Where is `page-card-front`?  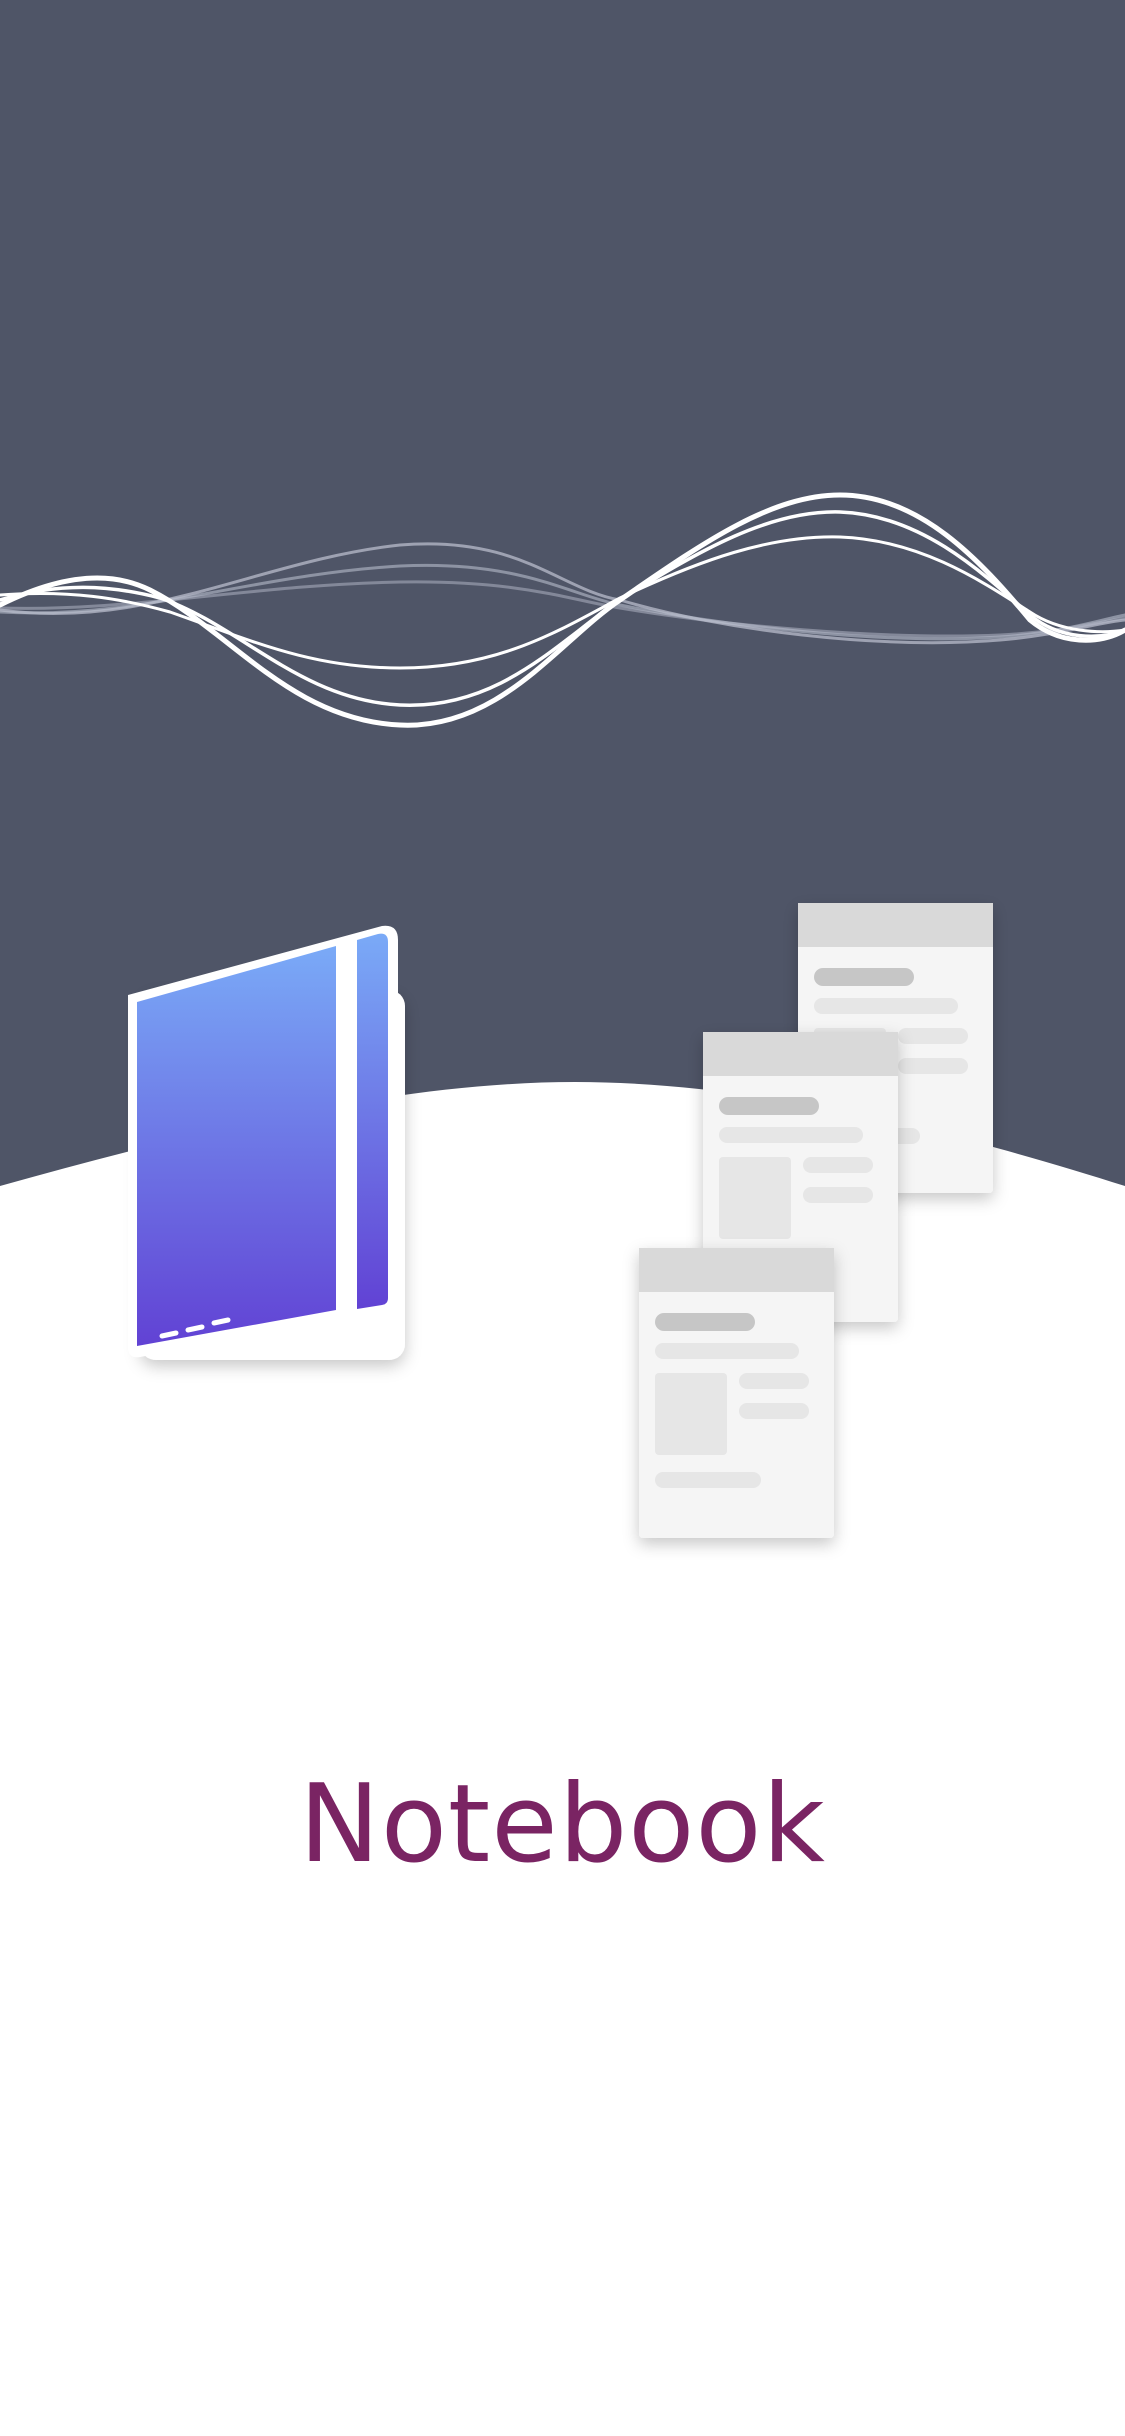 page-card-front is located at coordinates (736, 1393).